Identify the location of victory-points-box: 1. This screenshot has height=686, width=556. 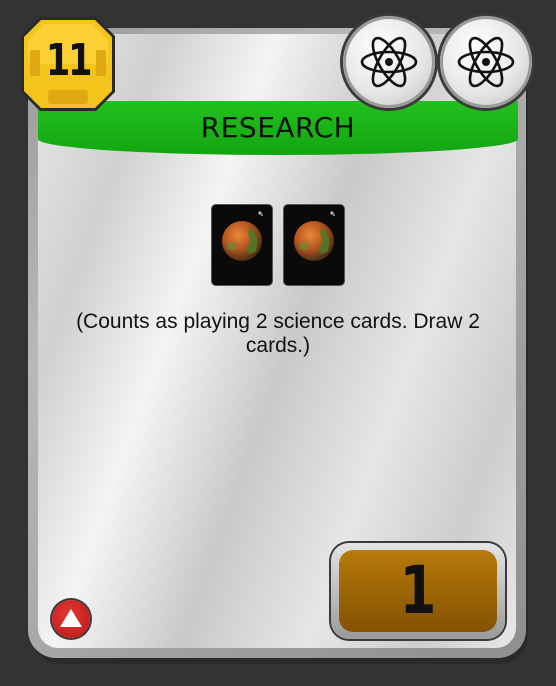
(418, 591).